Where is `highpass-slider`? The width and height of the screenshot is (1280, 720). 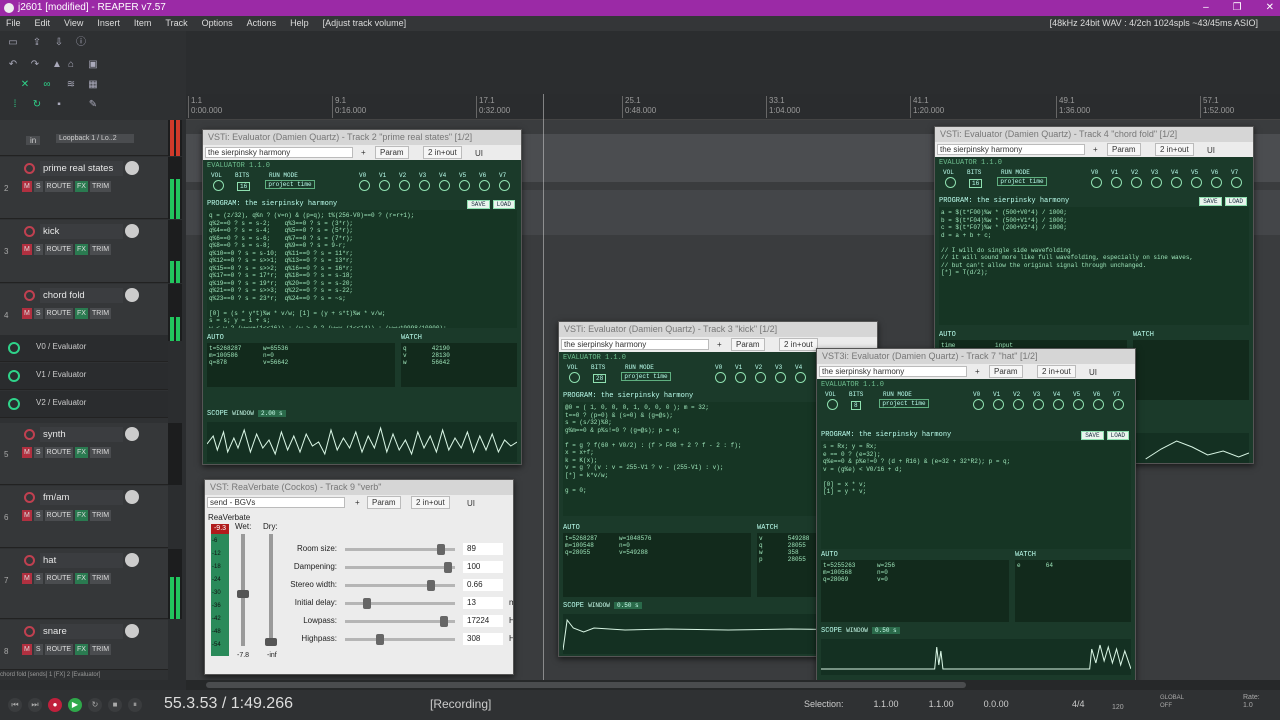 highpass-slider is located at coordinates (400, 639).